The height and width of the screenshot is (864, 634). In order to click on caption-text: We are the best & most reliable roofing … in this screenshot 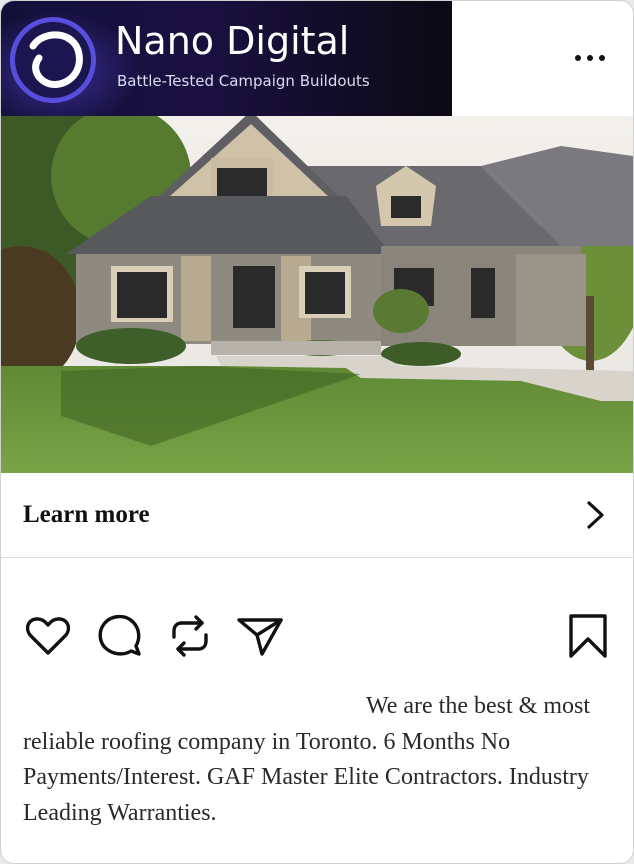, I will do `click(307, 759)`.